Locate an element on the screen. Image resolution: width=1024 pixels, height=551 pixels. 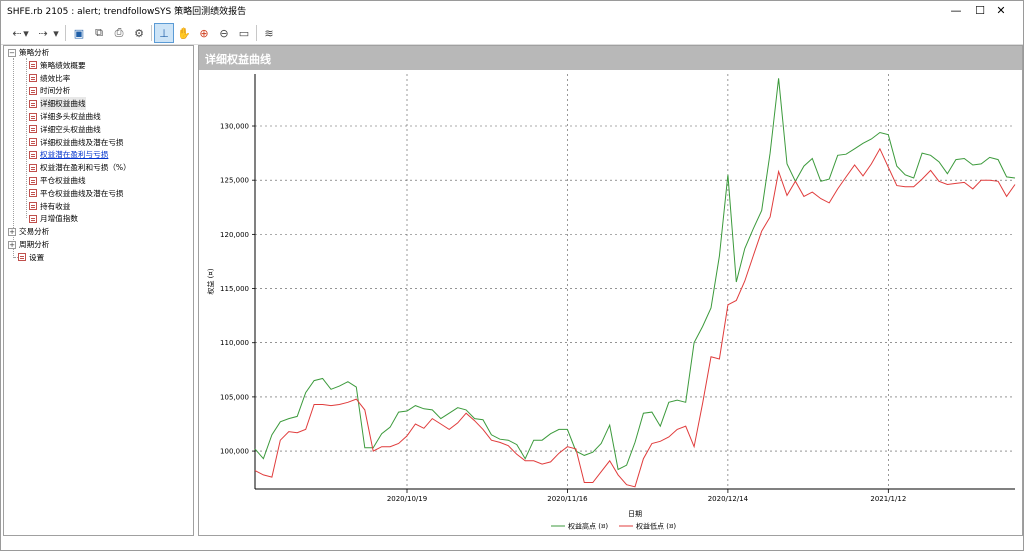
tree-group-strategy: − 策略分析 is located at coordinates (28, 52).